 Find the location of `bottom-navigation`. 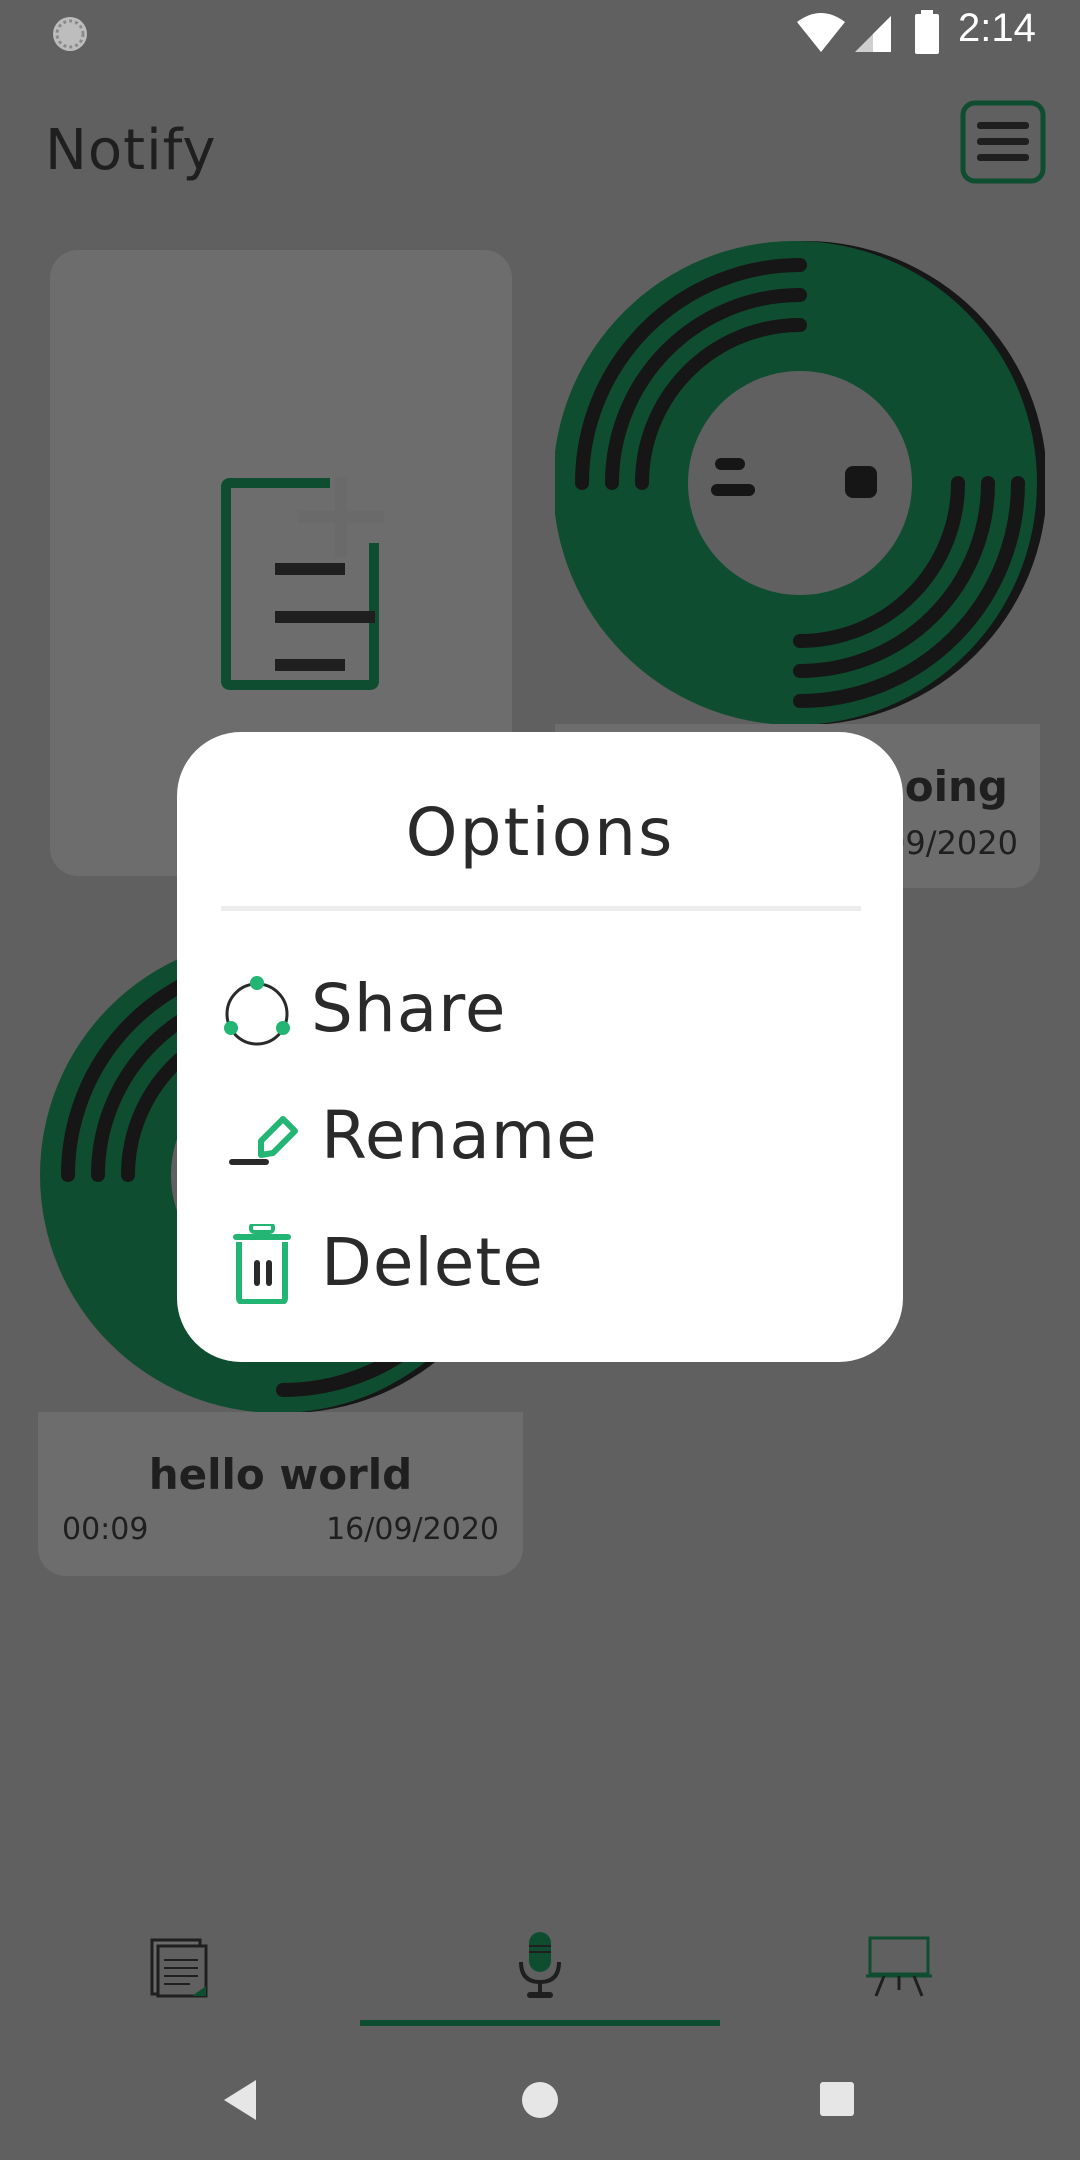

bottom-navigation is located at coordinates (540, 1965).